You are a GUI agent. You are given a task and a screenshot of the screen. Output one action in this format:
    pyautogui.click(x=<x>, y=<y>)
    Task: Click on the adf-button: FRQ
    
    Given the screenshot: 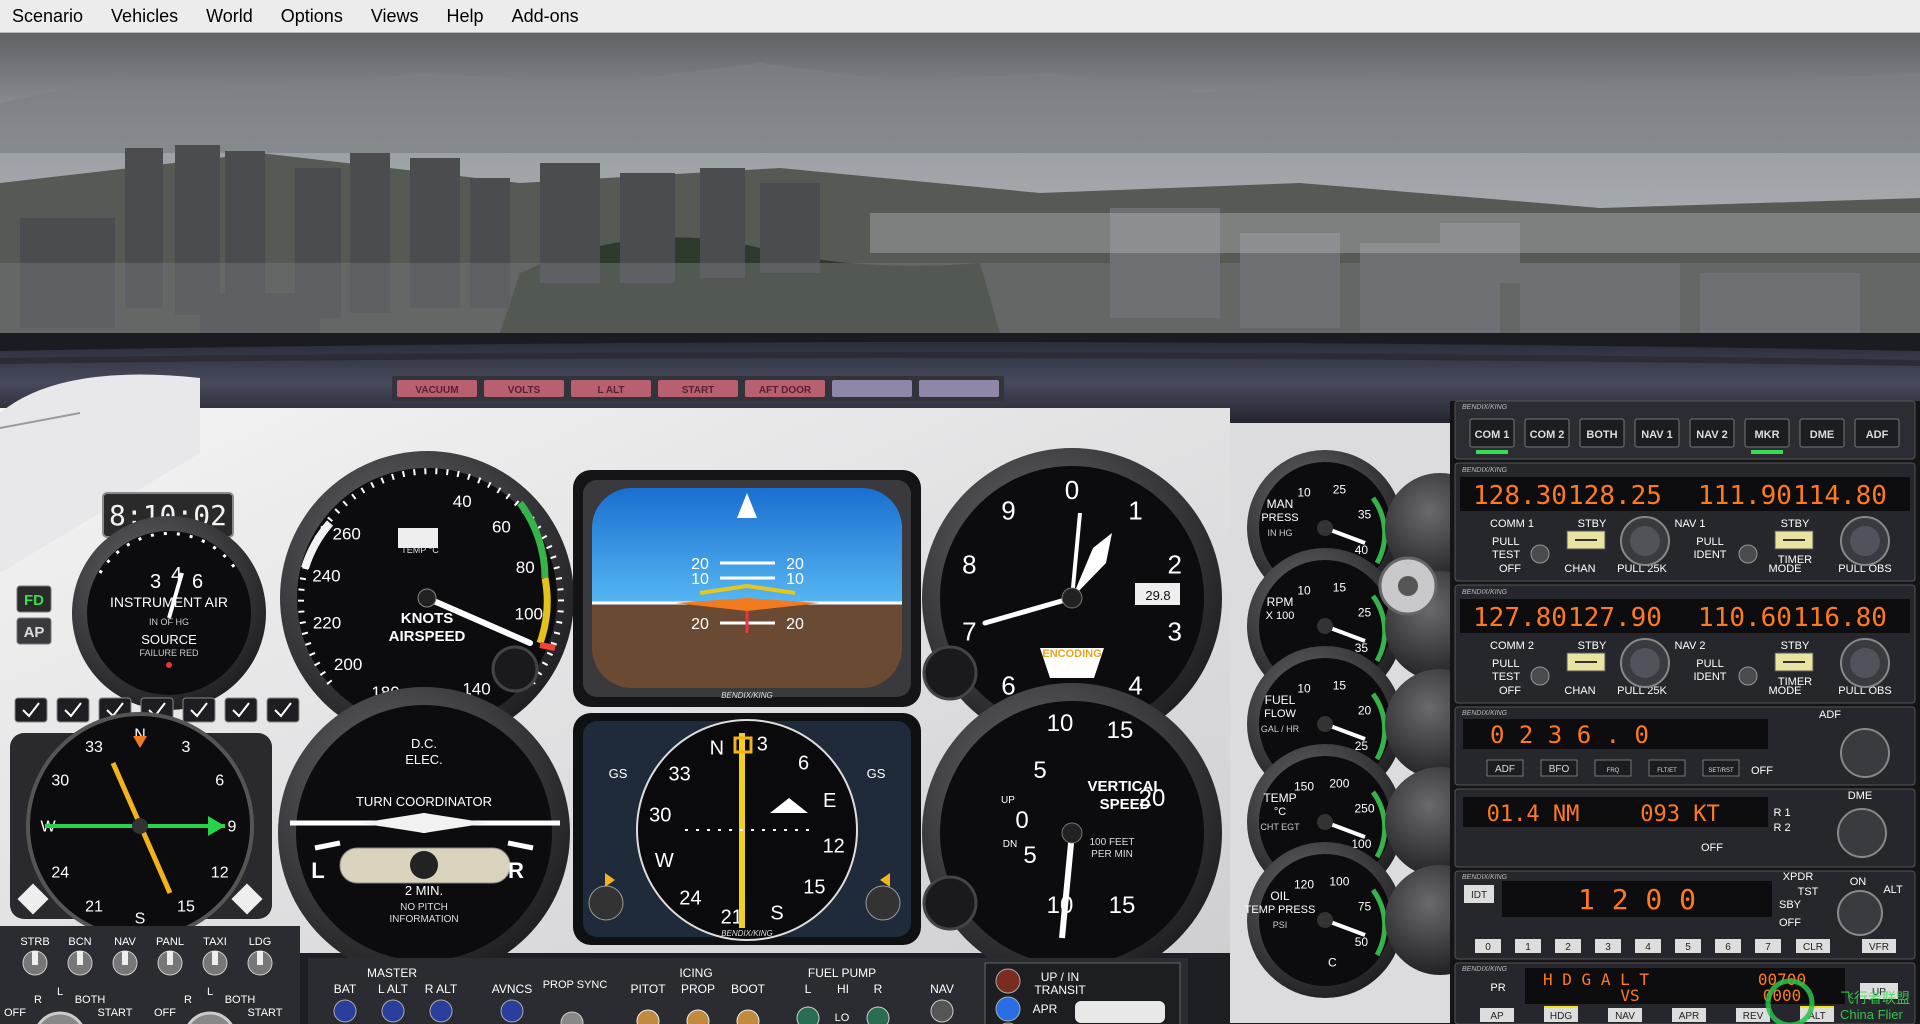 What is the action you would take?
    pyautogui.click(x=1613, y=768)
    